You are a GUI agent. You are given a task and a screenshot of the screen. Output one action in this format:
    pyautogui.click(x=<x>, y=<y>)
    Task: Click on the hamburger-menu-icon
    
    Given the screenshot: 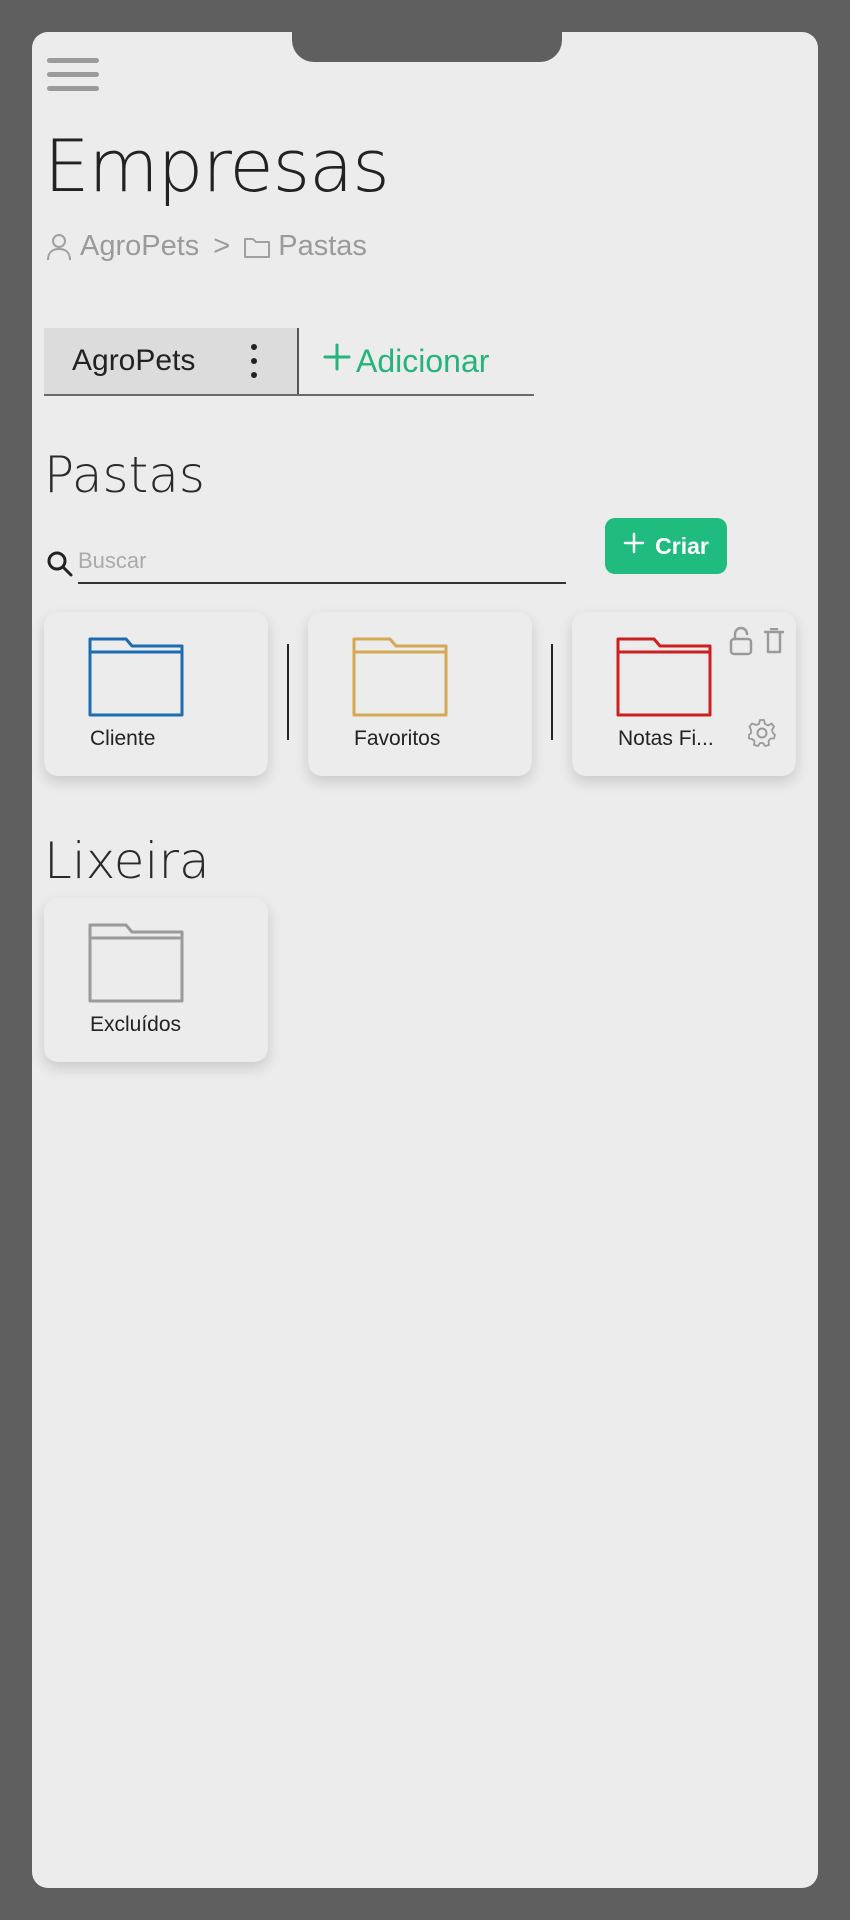 What is the action you would take?
    pyautogui.click(x=73, y=74)
    